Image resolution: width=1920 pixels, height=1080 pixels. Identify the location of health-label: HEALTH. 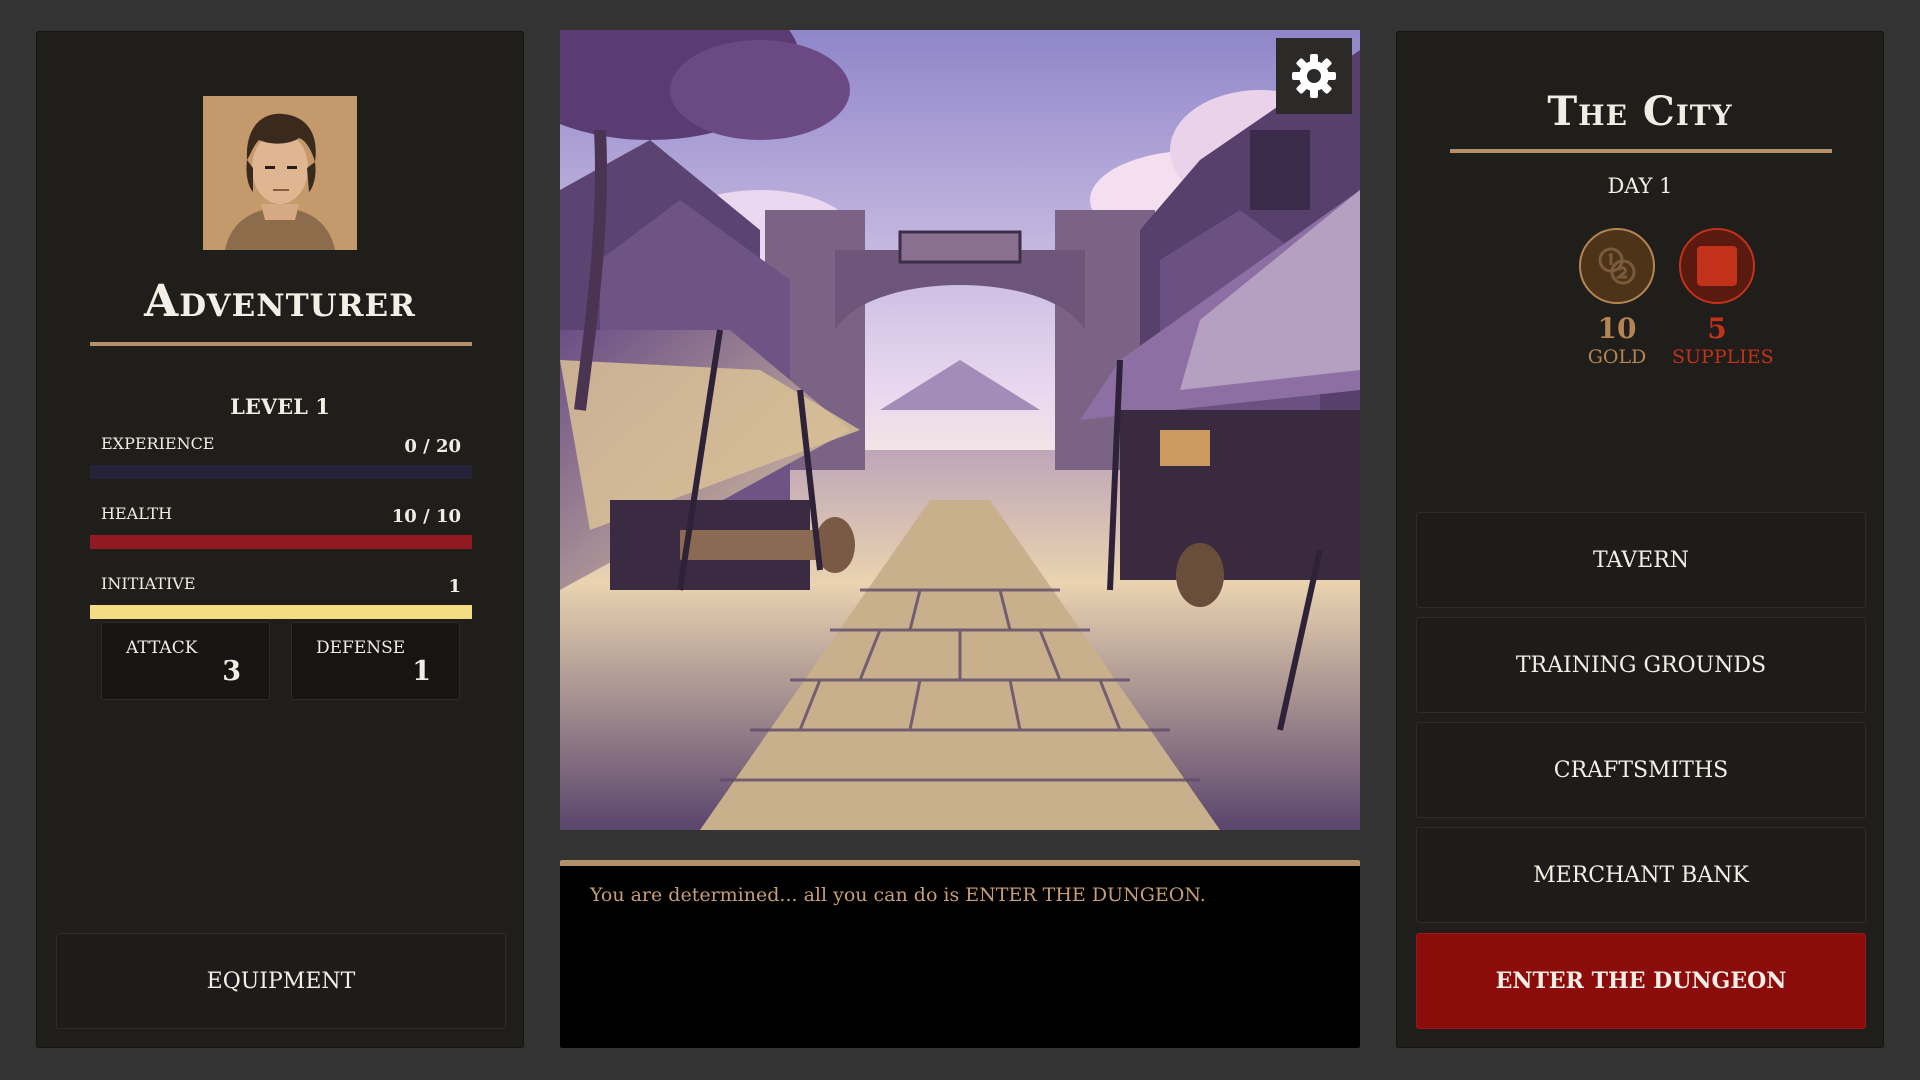
(137, 513).